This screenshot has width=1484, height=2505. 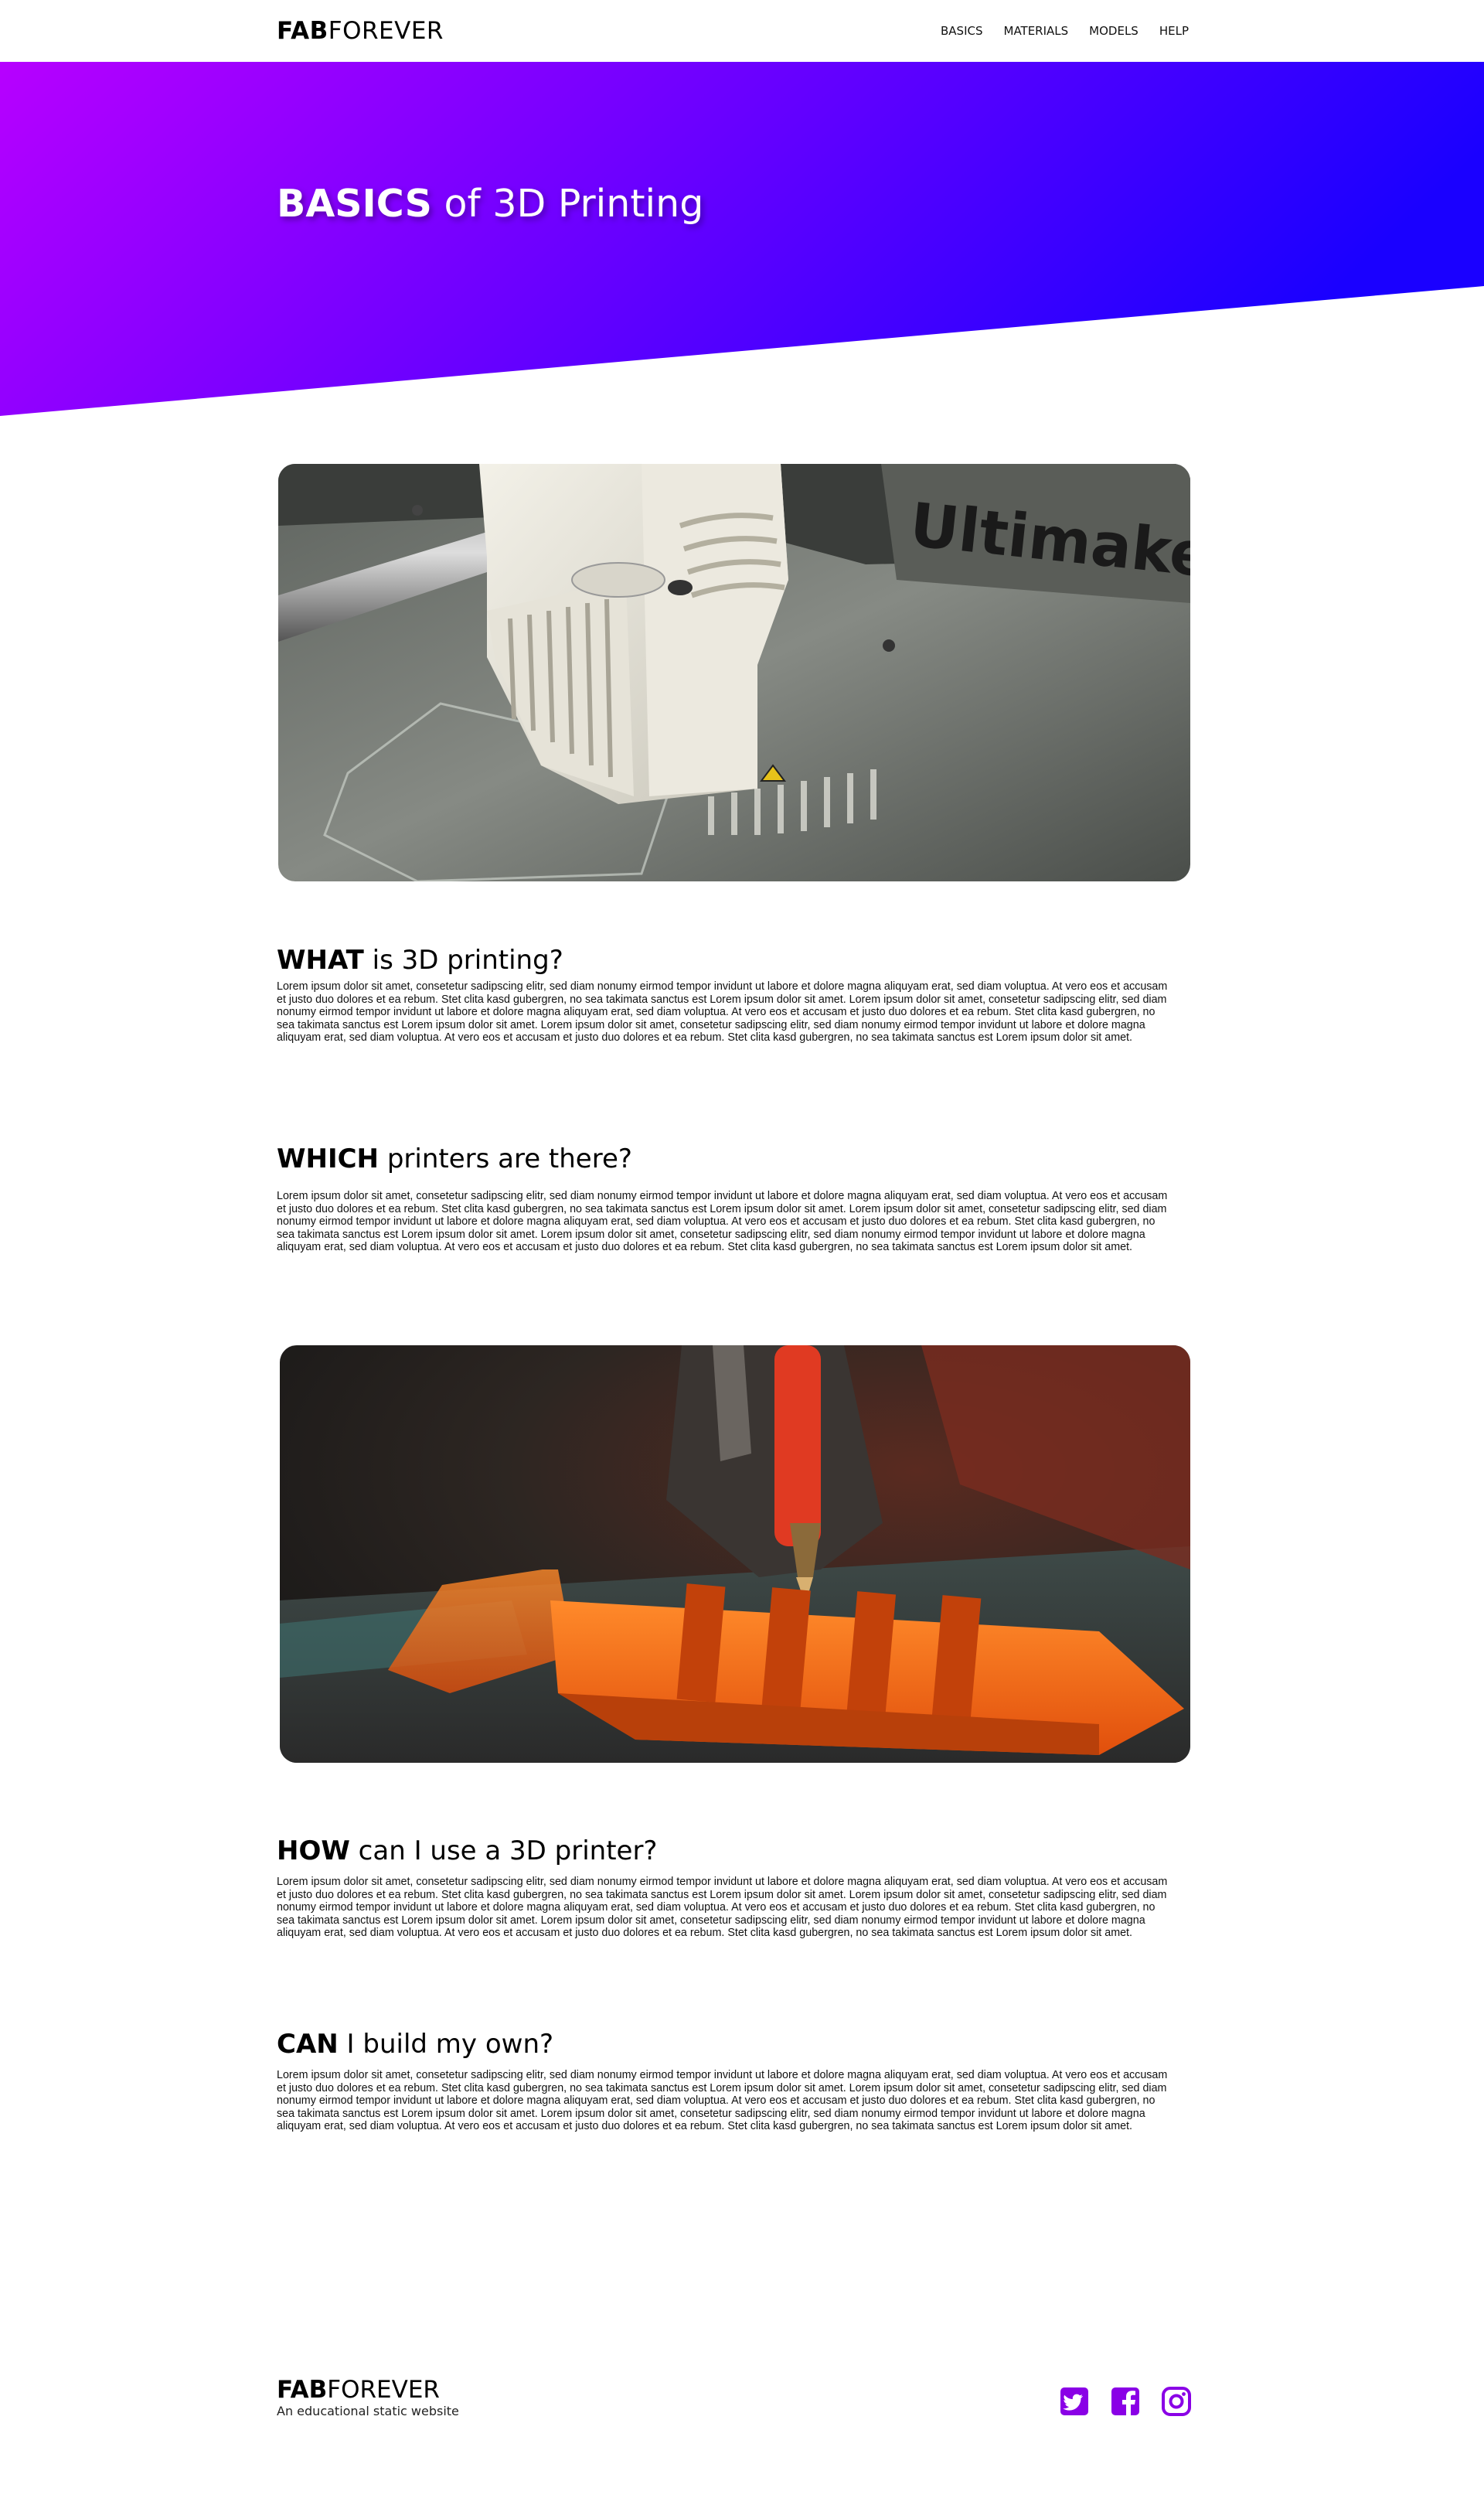 What do you see at coordinates (313, 1850) in the screenshot?
I see `heading-bold: HOW` at bounding box center [313, 1850].